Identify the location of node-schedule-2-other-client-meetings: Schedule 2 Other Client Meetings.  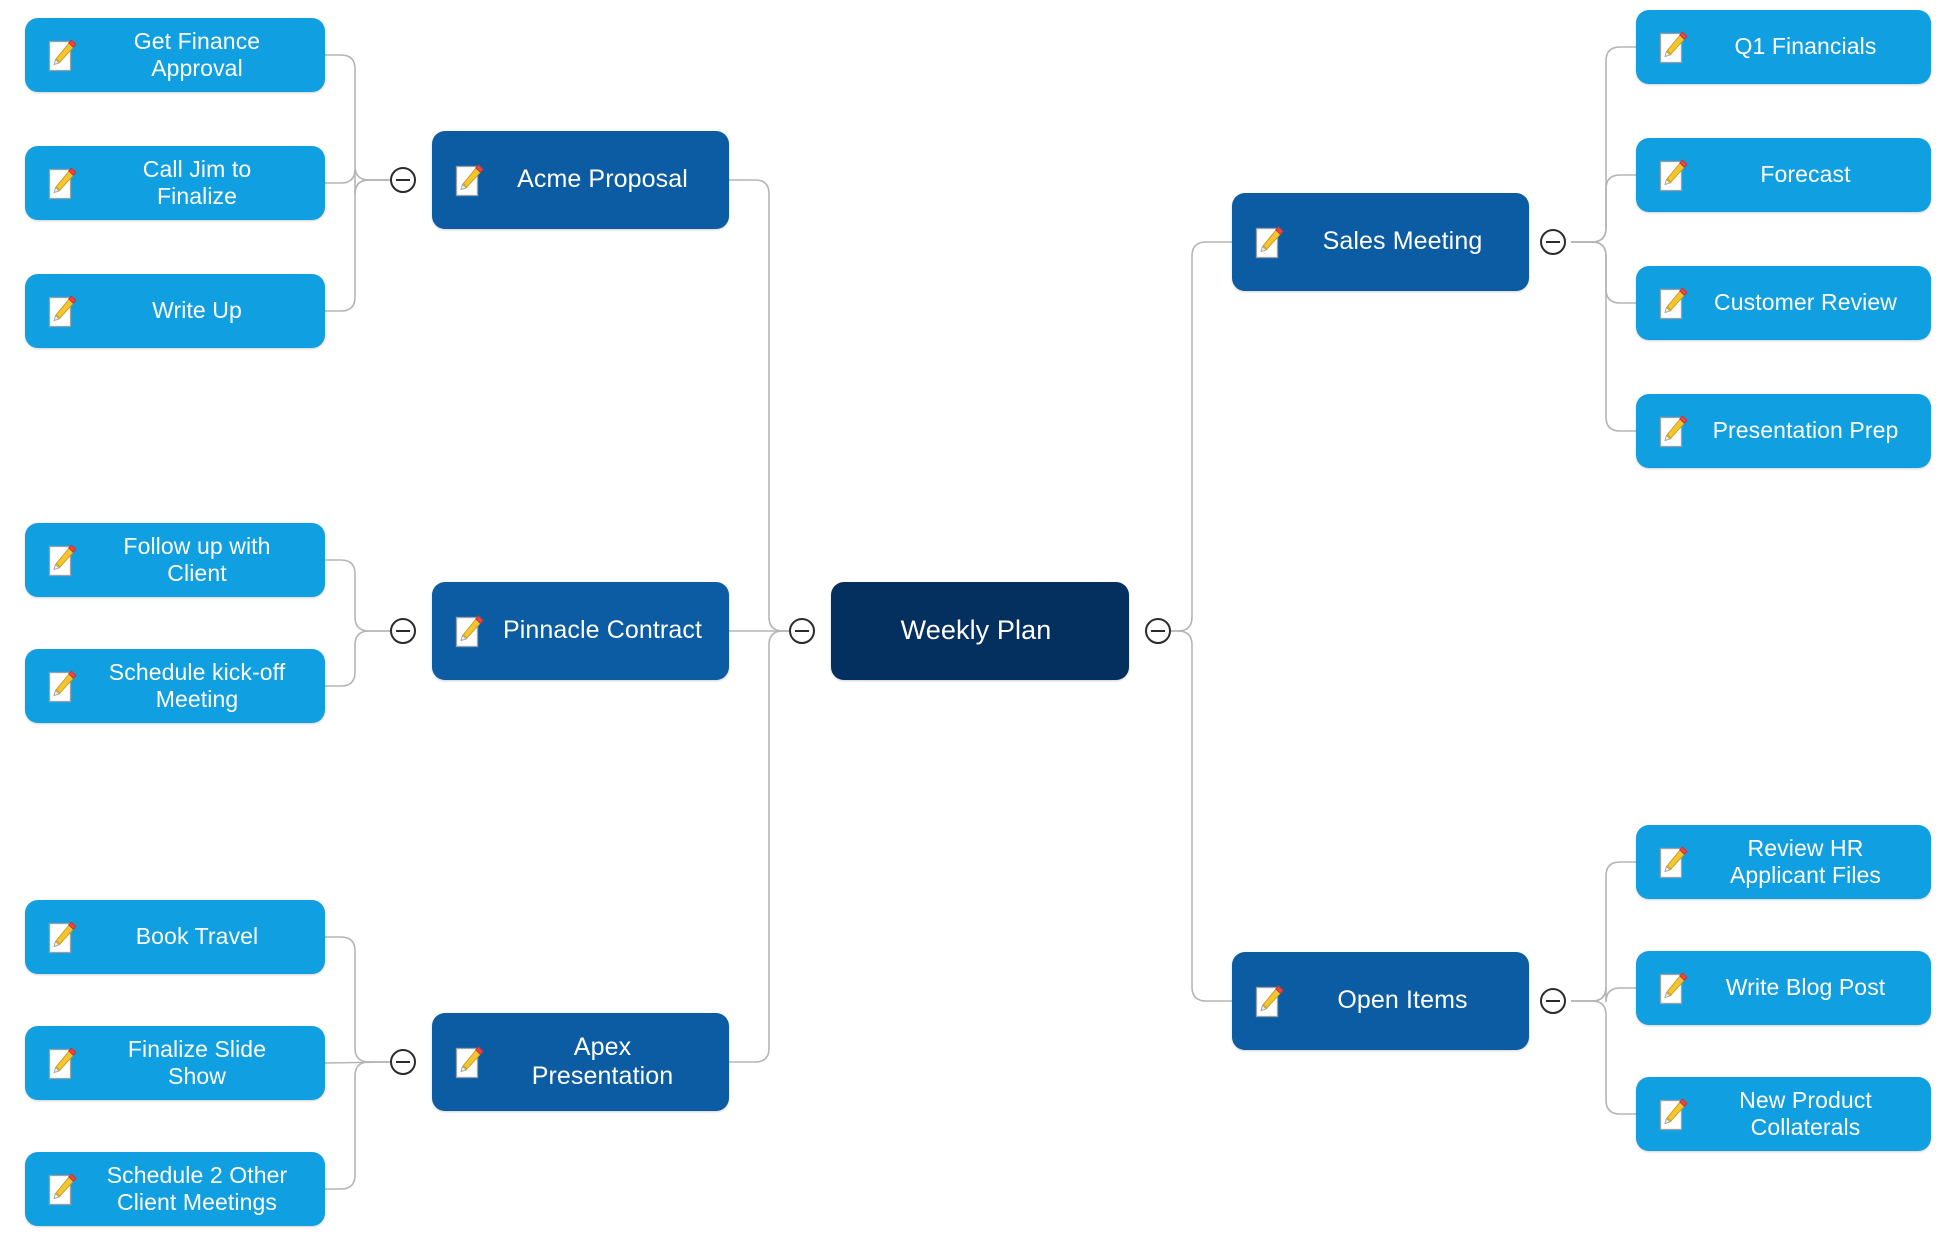
(175, 1189).